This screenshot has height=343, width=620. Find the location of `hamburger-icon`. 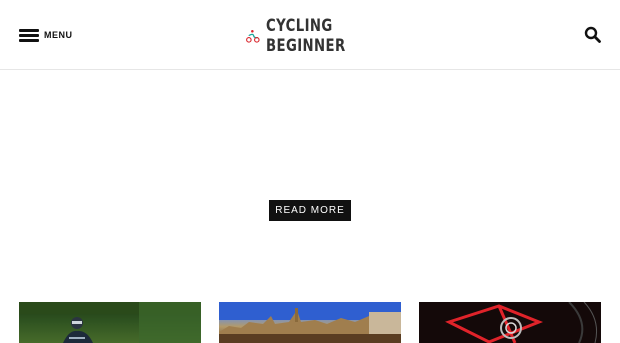

hamburger-icon is located at coordinates (29, 35).